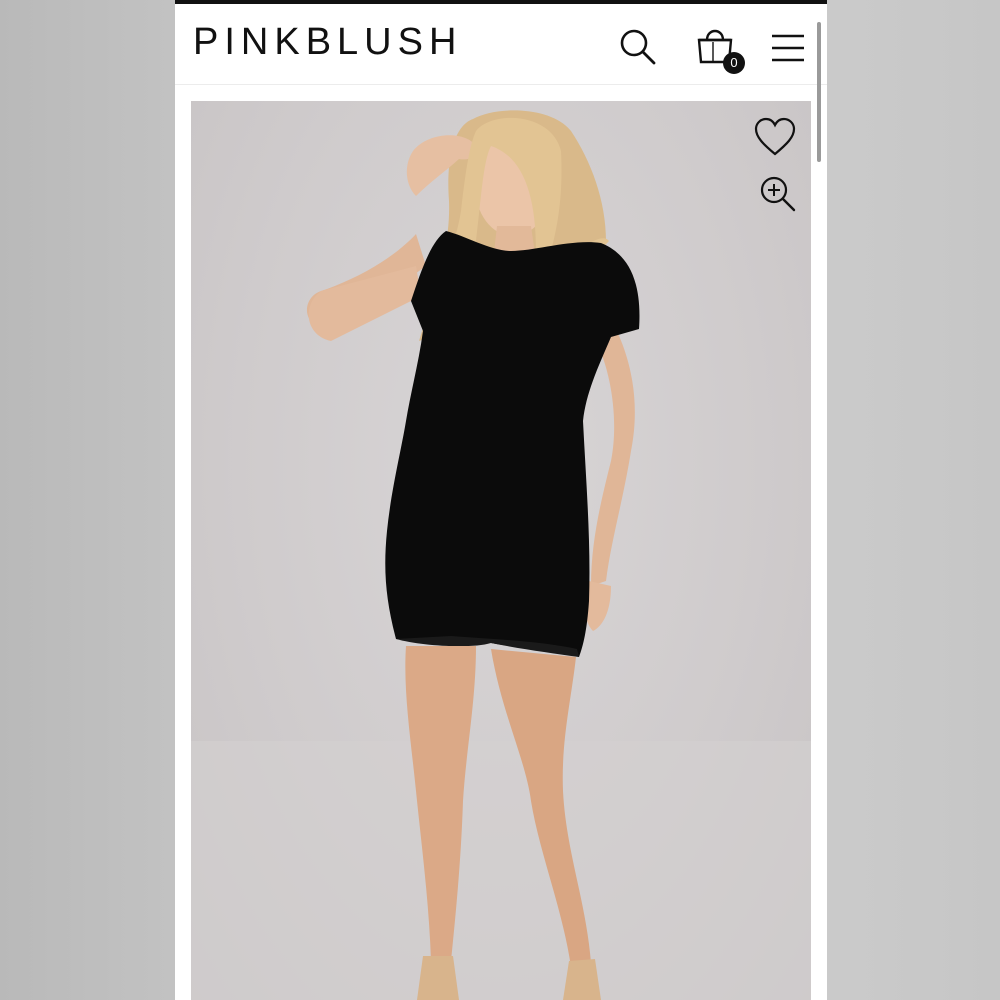  Describe the element at coordinates (778, 194) in the screenshot. I see `zoom-in-icon` at that location.